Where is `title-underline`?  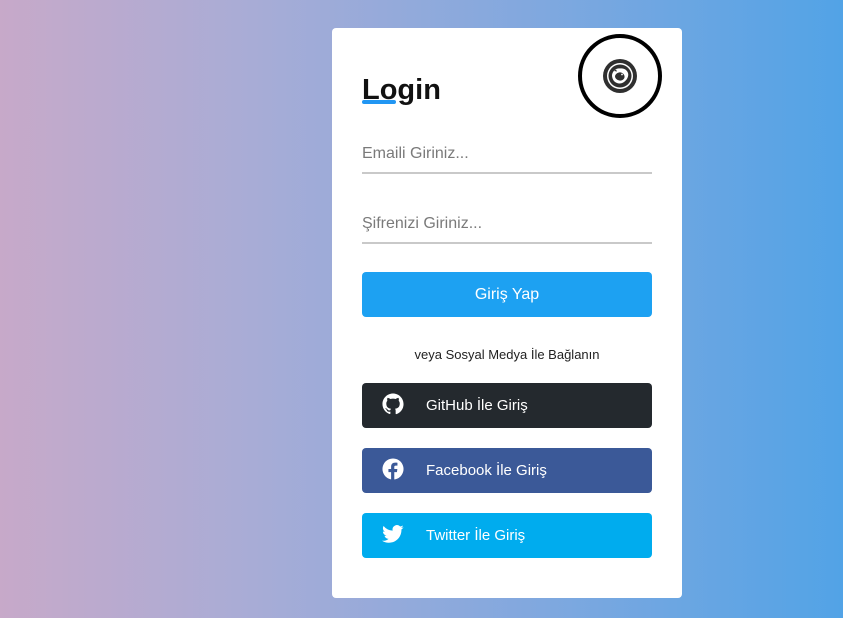 title-underline is located at coordinates (379, 102).